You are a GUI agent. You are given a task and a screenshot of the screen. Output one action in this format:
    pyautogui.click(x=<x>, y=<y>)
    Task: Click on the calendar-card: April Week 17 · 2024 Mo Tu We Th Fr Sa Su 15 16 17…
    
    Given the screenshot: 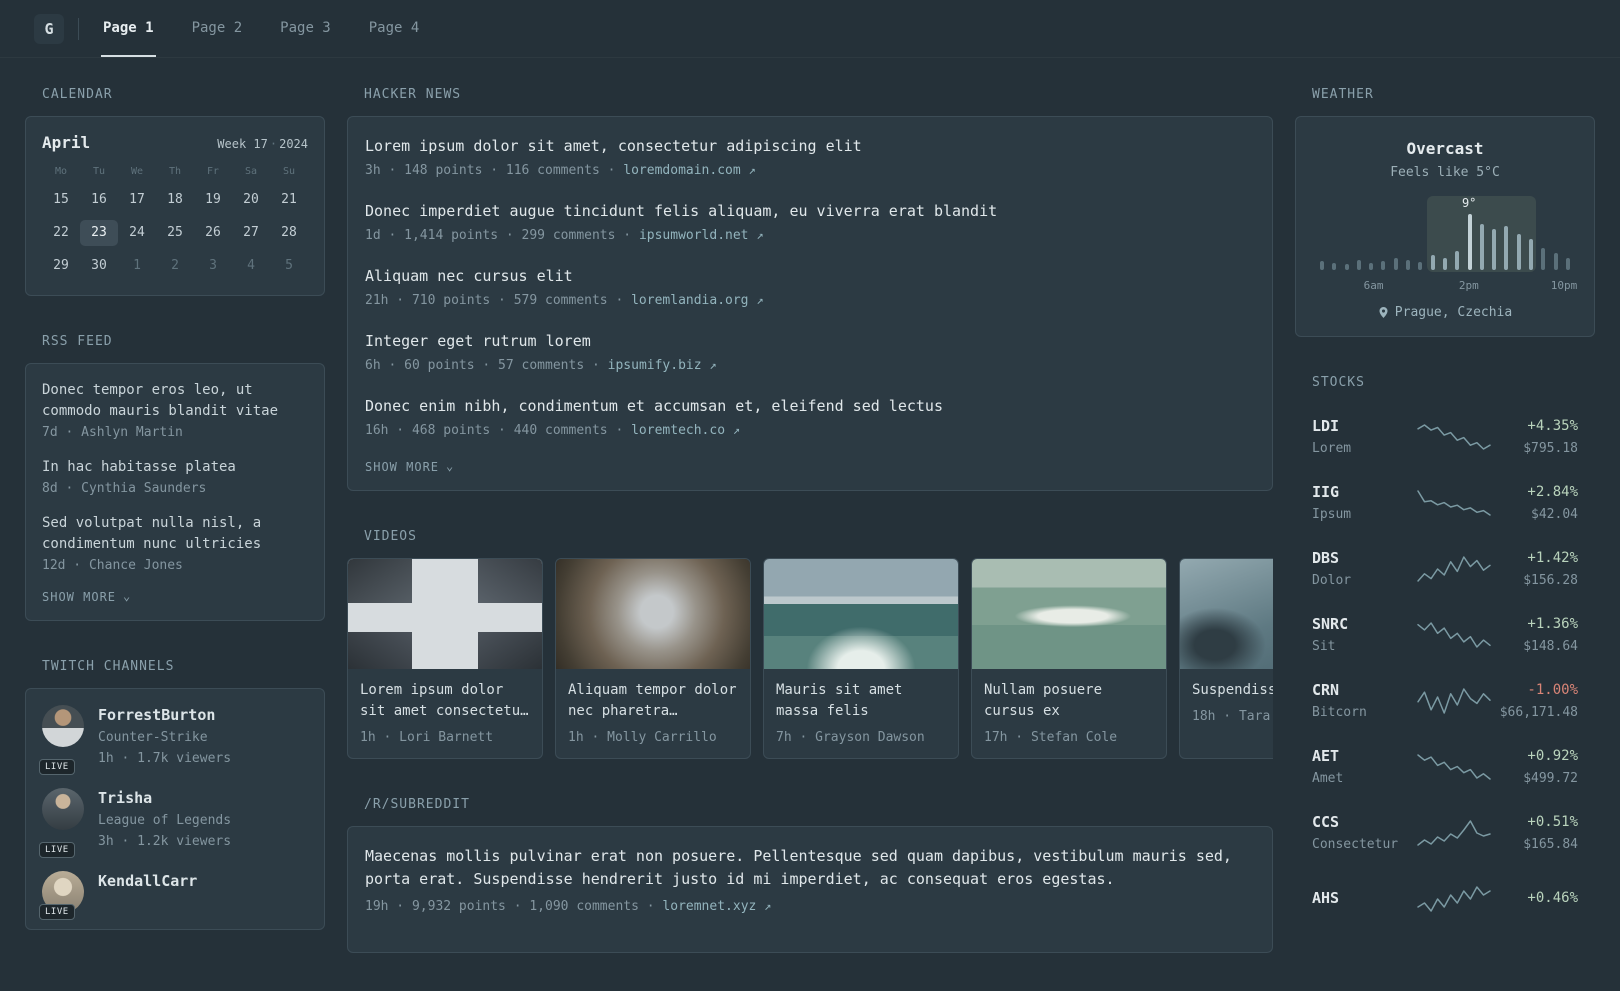 What is the action you would take?
    pyautogui.click(x=175, y=206)
    